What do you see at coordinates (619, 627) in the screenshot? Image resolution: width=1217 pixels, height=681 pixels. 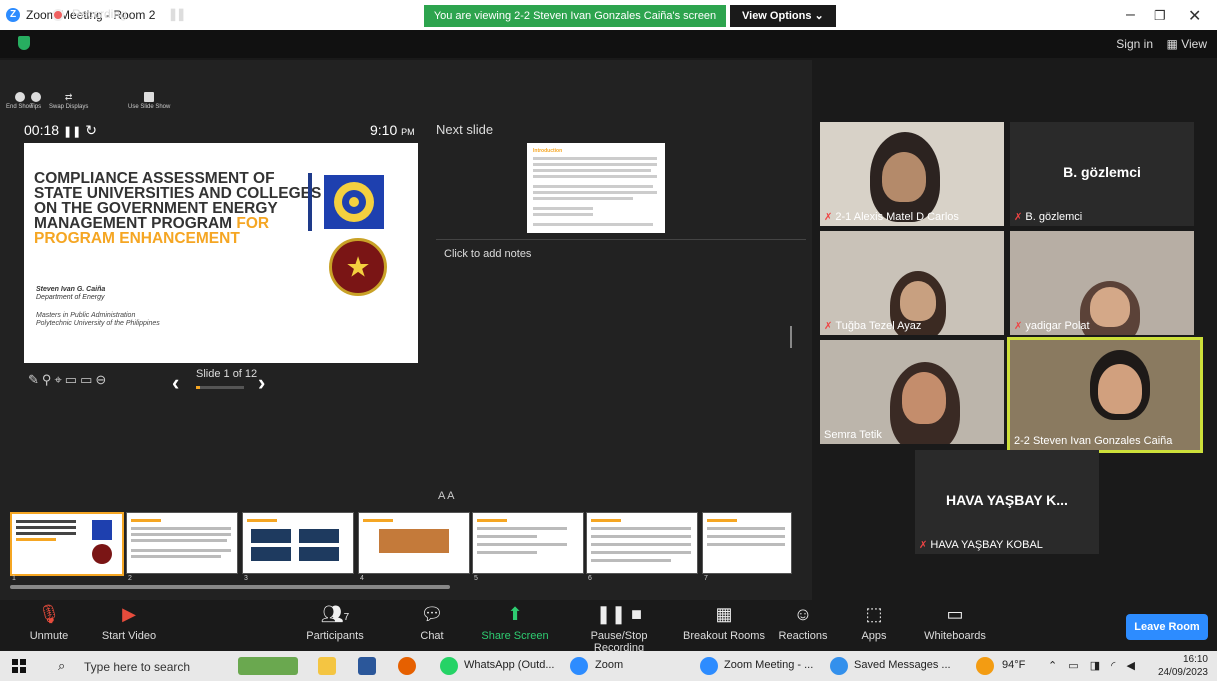 I see `pause-recording-button: ❚❚ ■ Pause/Stop Recording` at bounding box center [619, 627].